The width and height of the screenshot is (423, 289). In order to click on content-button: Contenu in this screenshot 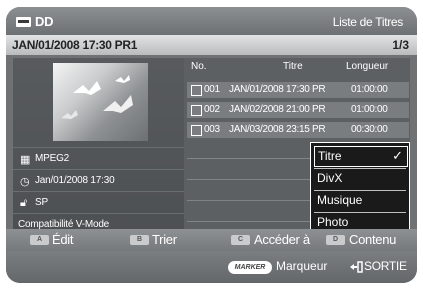, I will do `click(372, 239)`.